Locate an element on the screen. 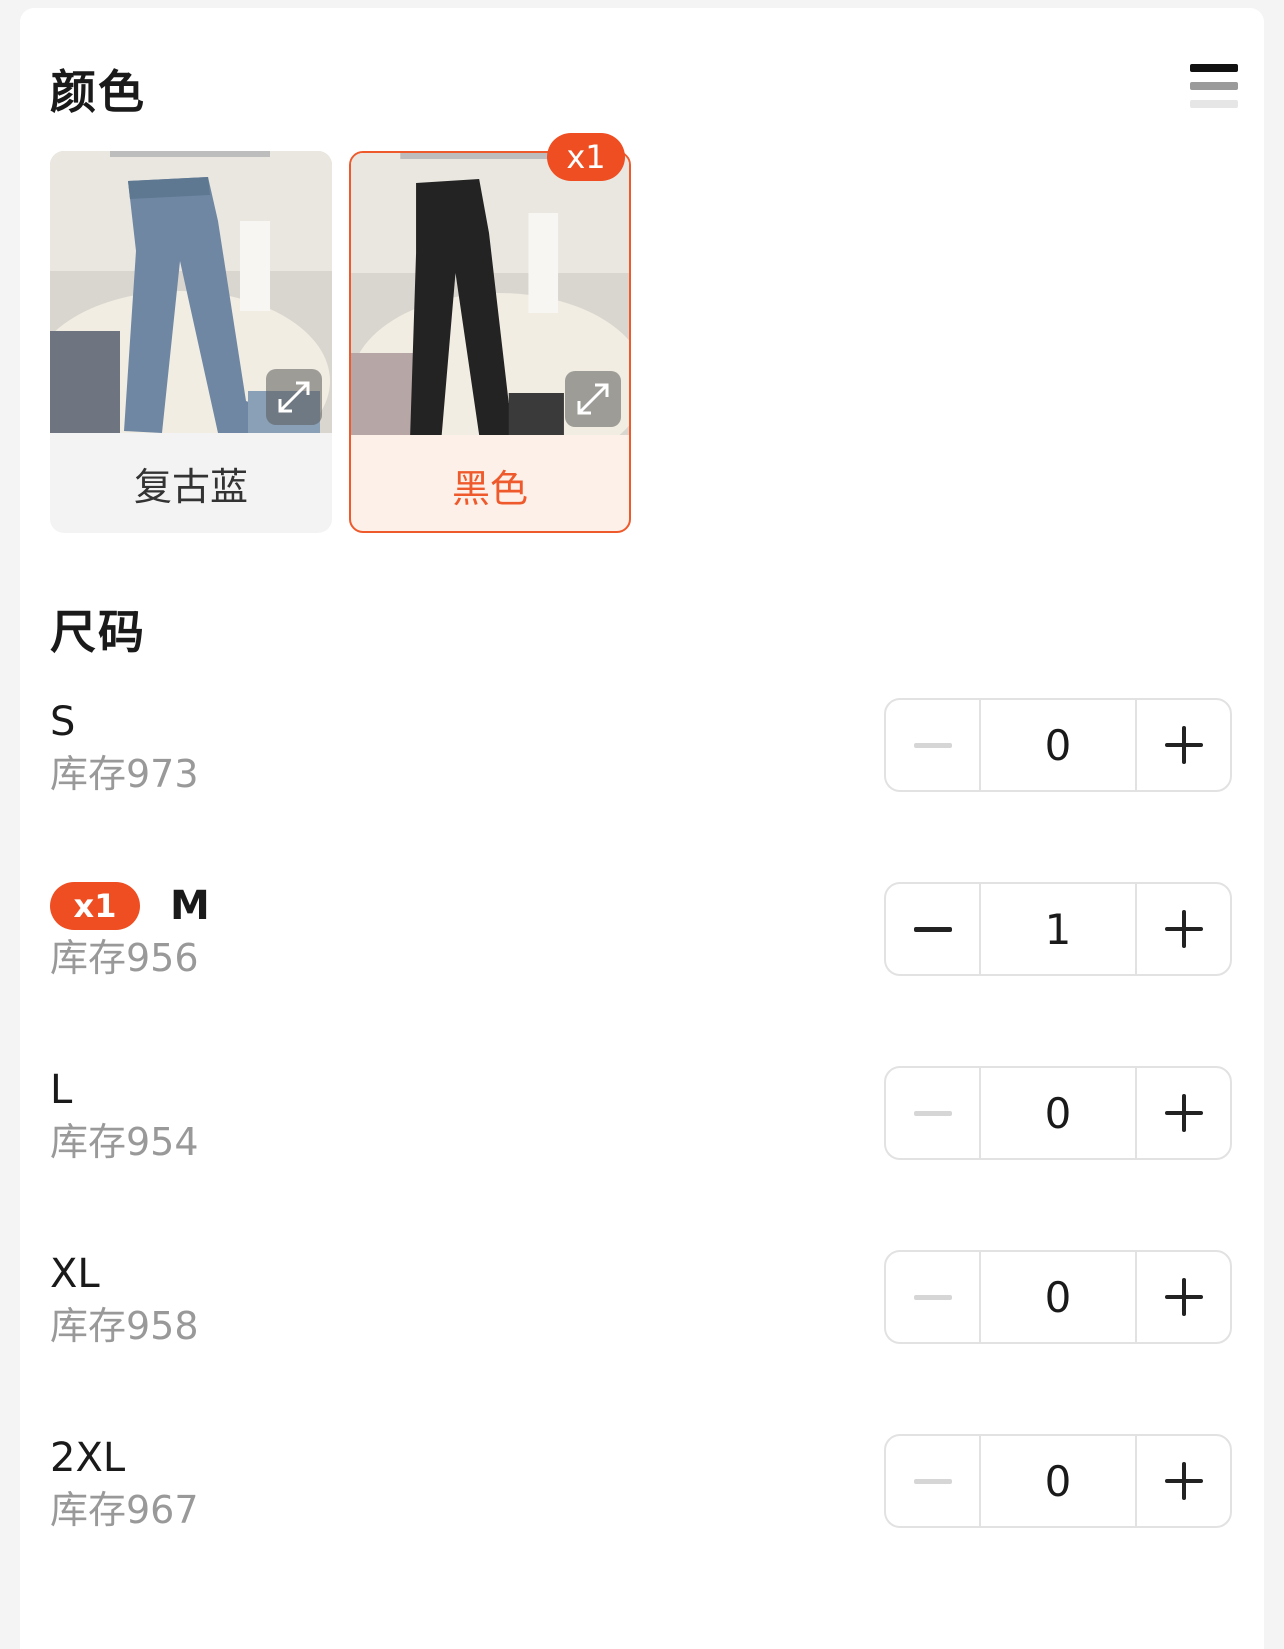  size-label: M is located at coordinates (190, 906).